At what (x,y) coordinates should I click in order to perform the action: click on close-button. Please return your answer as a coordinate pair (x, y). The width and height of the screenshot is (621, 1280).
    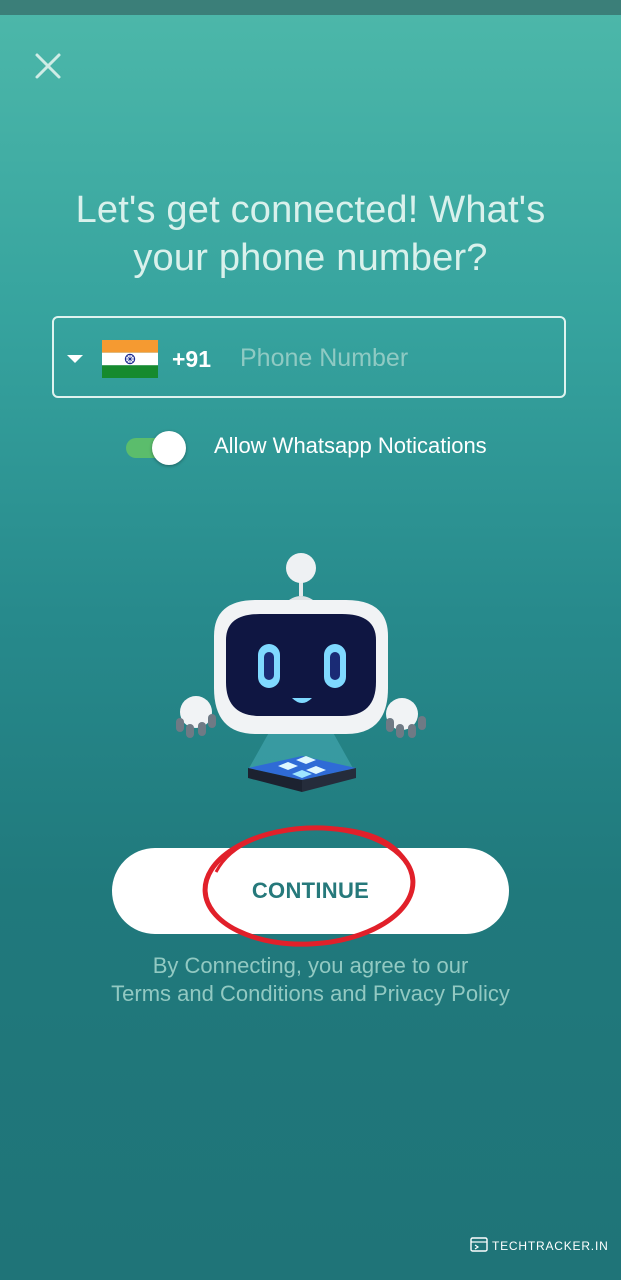
    Looking at the image, I should click on (48, 66).